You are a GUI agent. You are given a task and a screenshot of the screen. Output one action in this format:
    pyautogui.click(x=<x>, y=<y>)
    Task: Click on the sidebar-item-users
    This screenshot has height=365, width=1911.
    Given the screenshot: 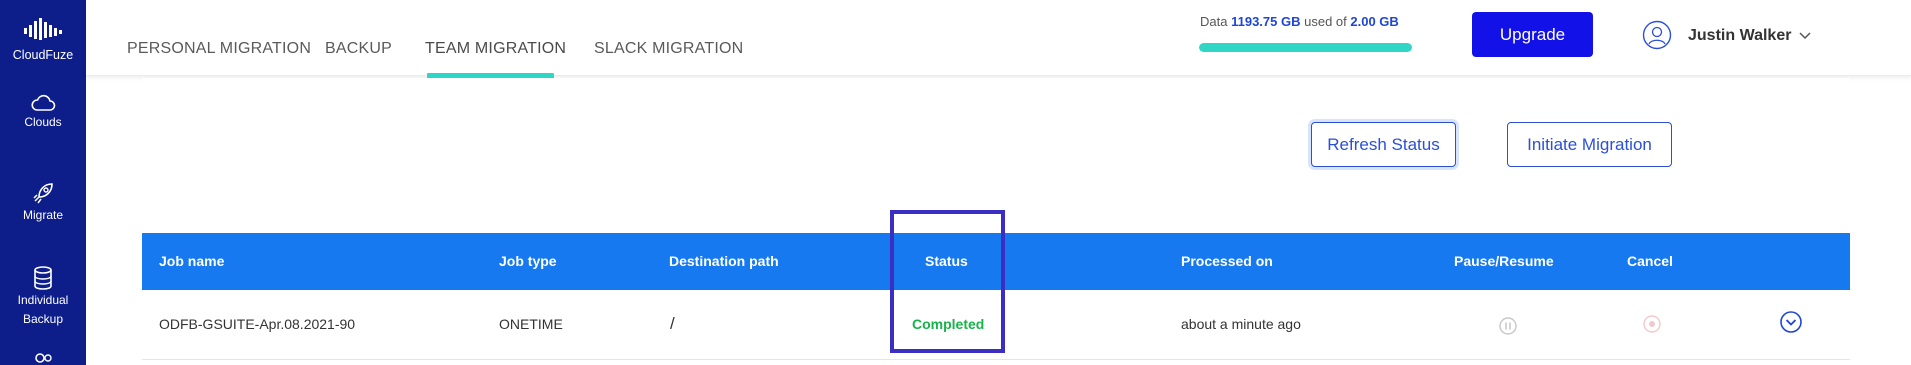 What is the action you would take?
    pyautogui.click(x=43, y=358)
    